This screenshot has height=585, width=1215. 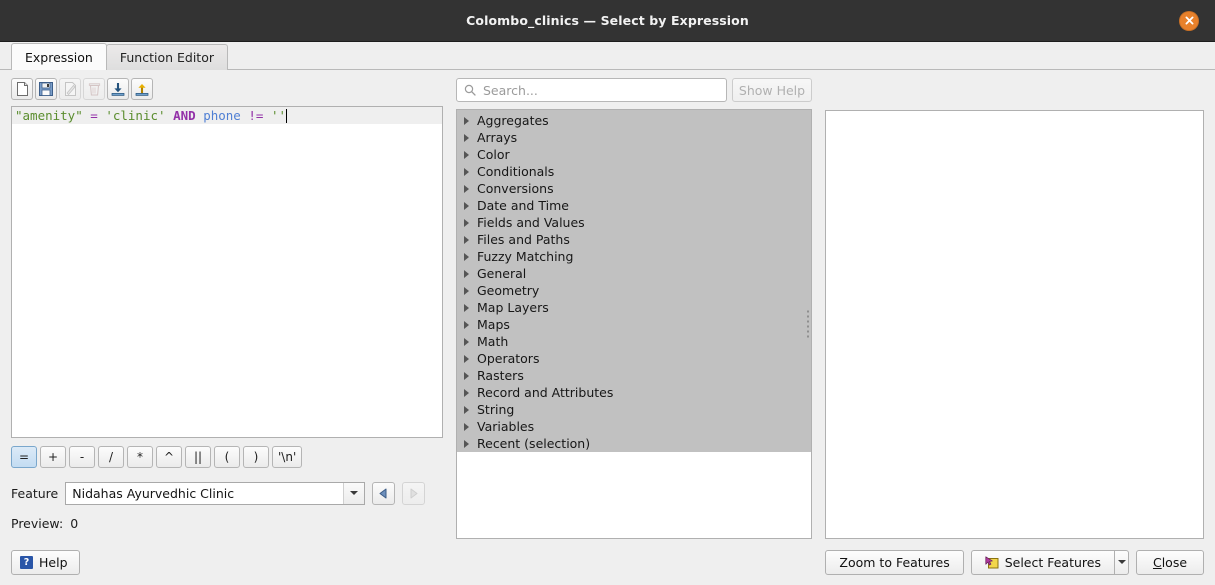 What do you see at coordinates (169, 457) in the screenshot?
I see `operator-button-power: ^` at bounding box center [169, 457].